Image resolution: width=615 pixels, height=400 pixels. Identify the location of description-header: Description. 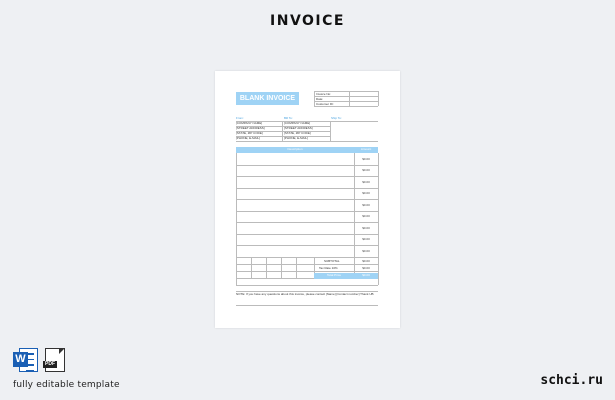
(295, 149).